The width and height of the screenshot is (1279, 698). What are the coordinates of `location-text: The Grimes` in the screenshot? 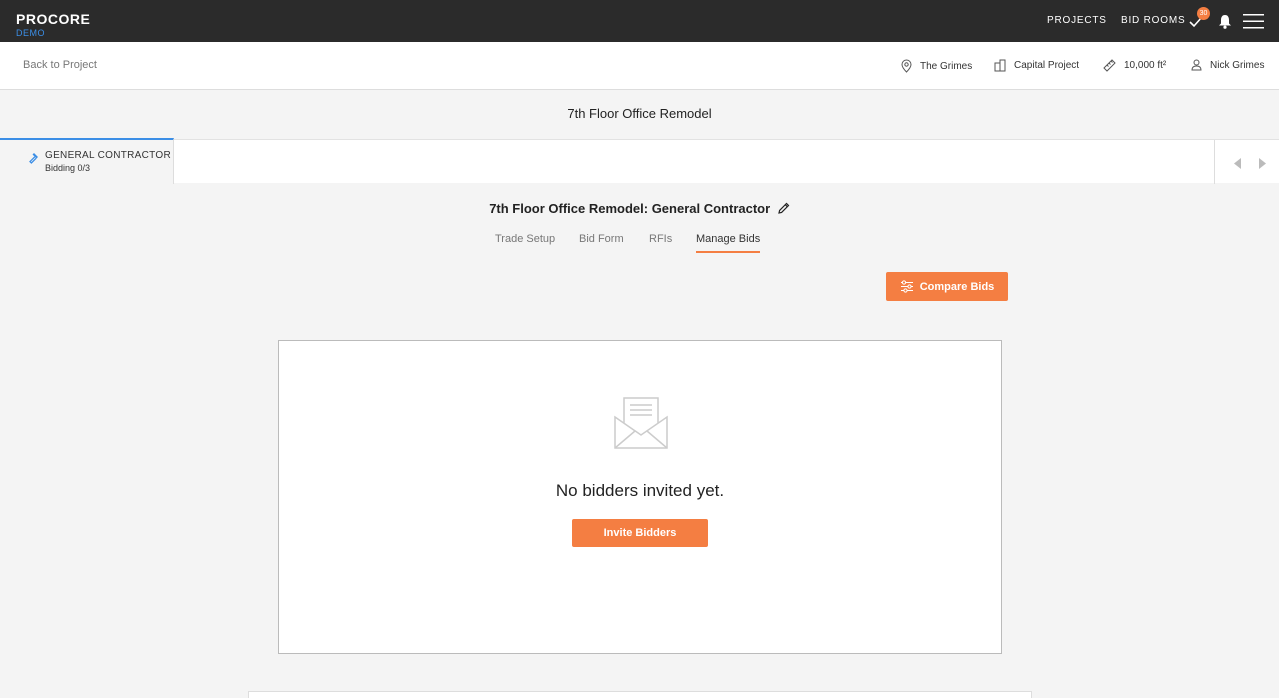 It's located at (946, 66).